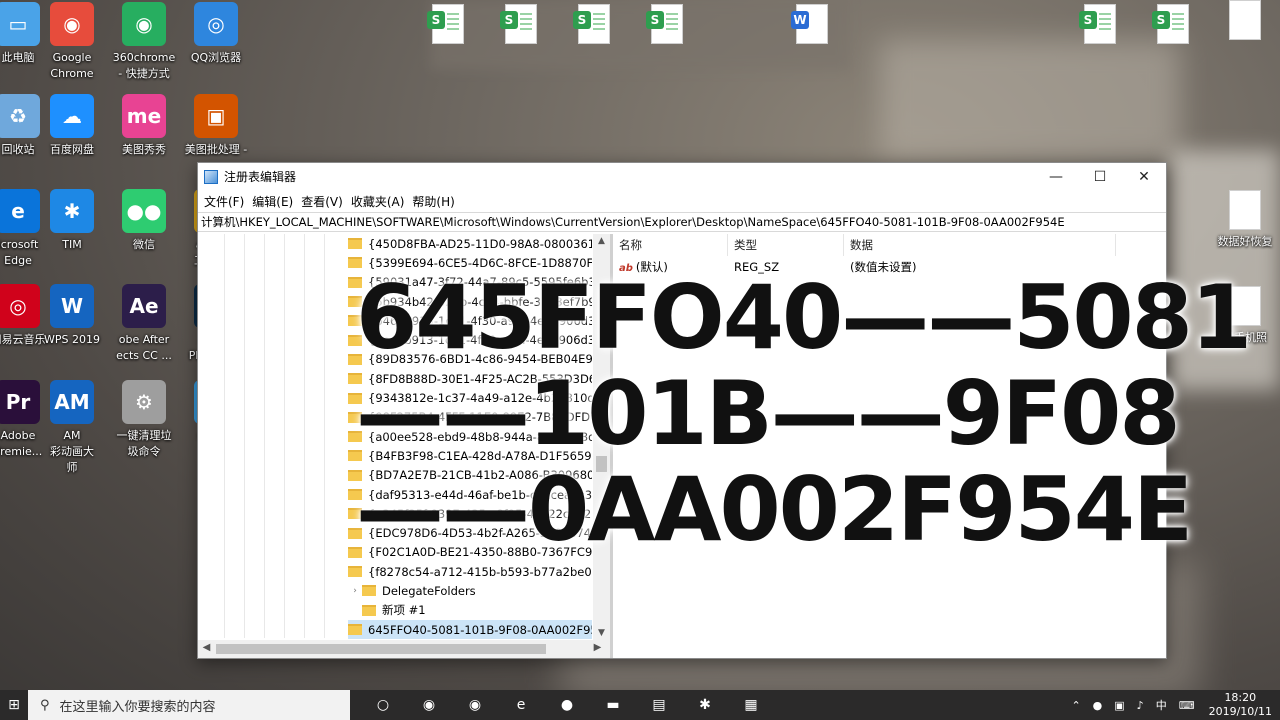 Image resolution: width=1280 pixels, height=720 pixels. What do you see at coordinates (216, 24) in the screenshot?
I see `qq-browser-icon: ◎` at bounding box center [216, 24].